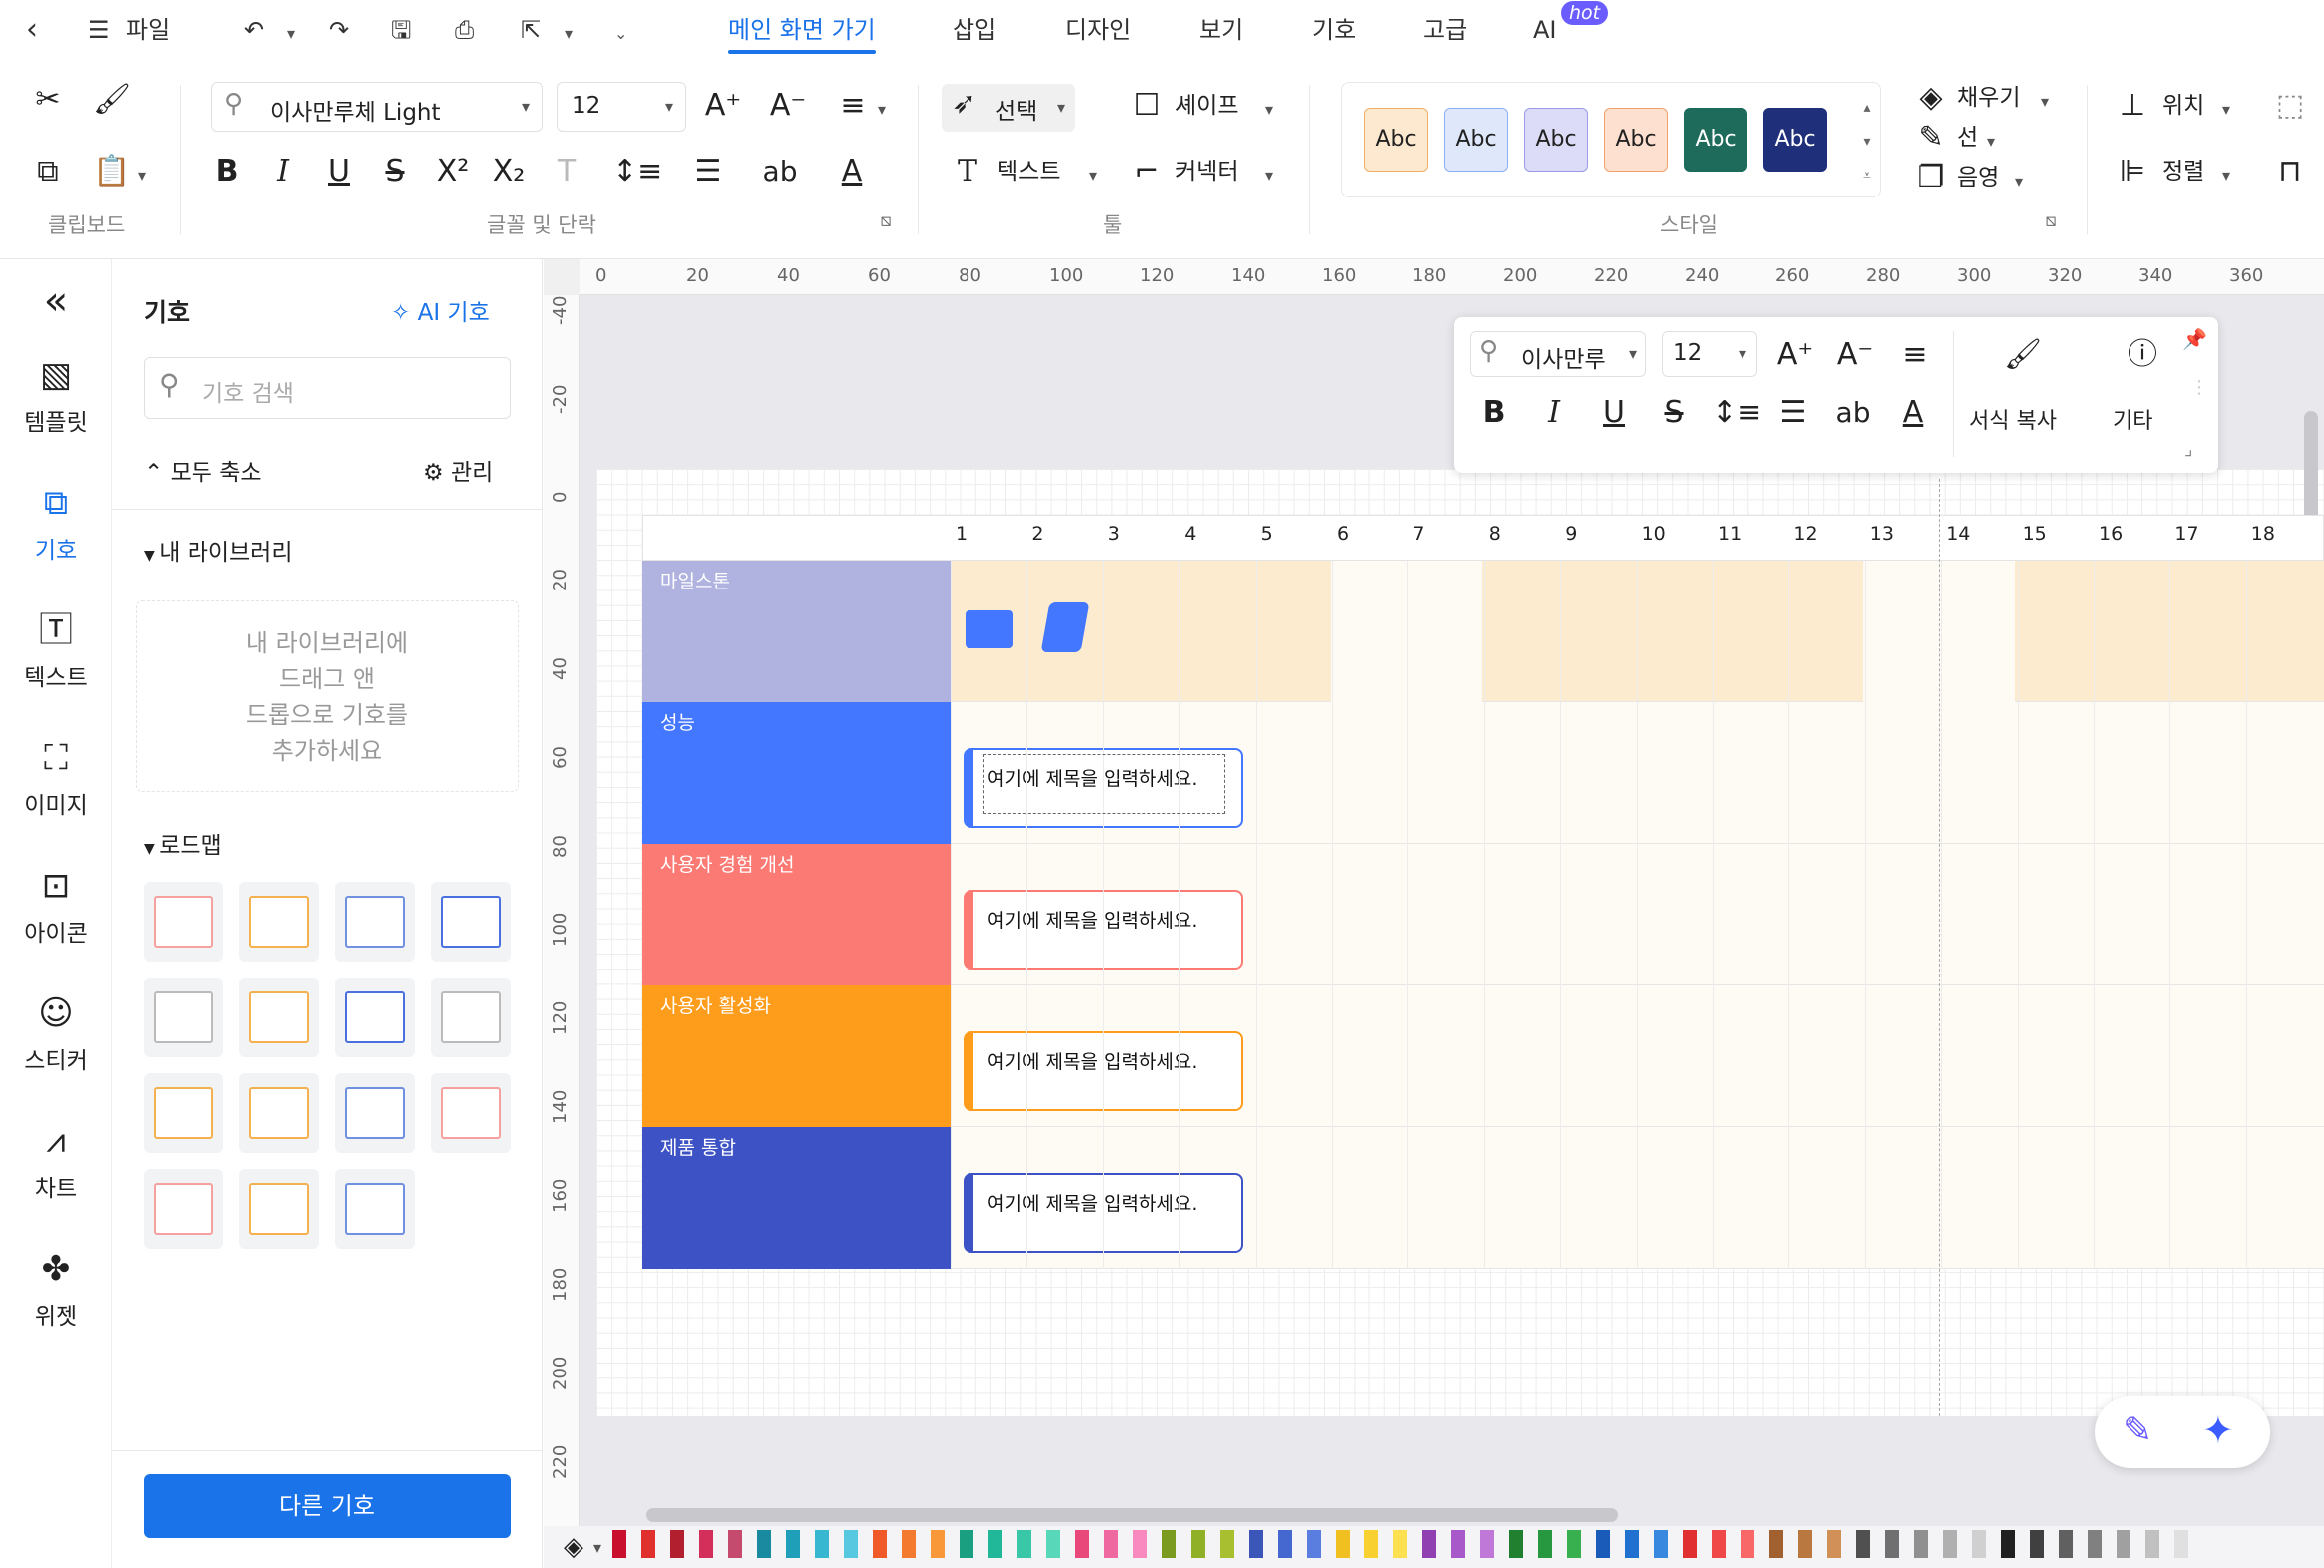 This screenshot has height=1568, width=2324. Describe the element at coordinates (453, 172) in the screenshot. I see `superscript-icon: X²` at that location.